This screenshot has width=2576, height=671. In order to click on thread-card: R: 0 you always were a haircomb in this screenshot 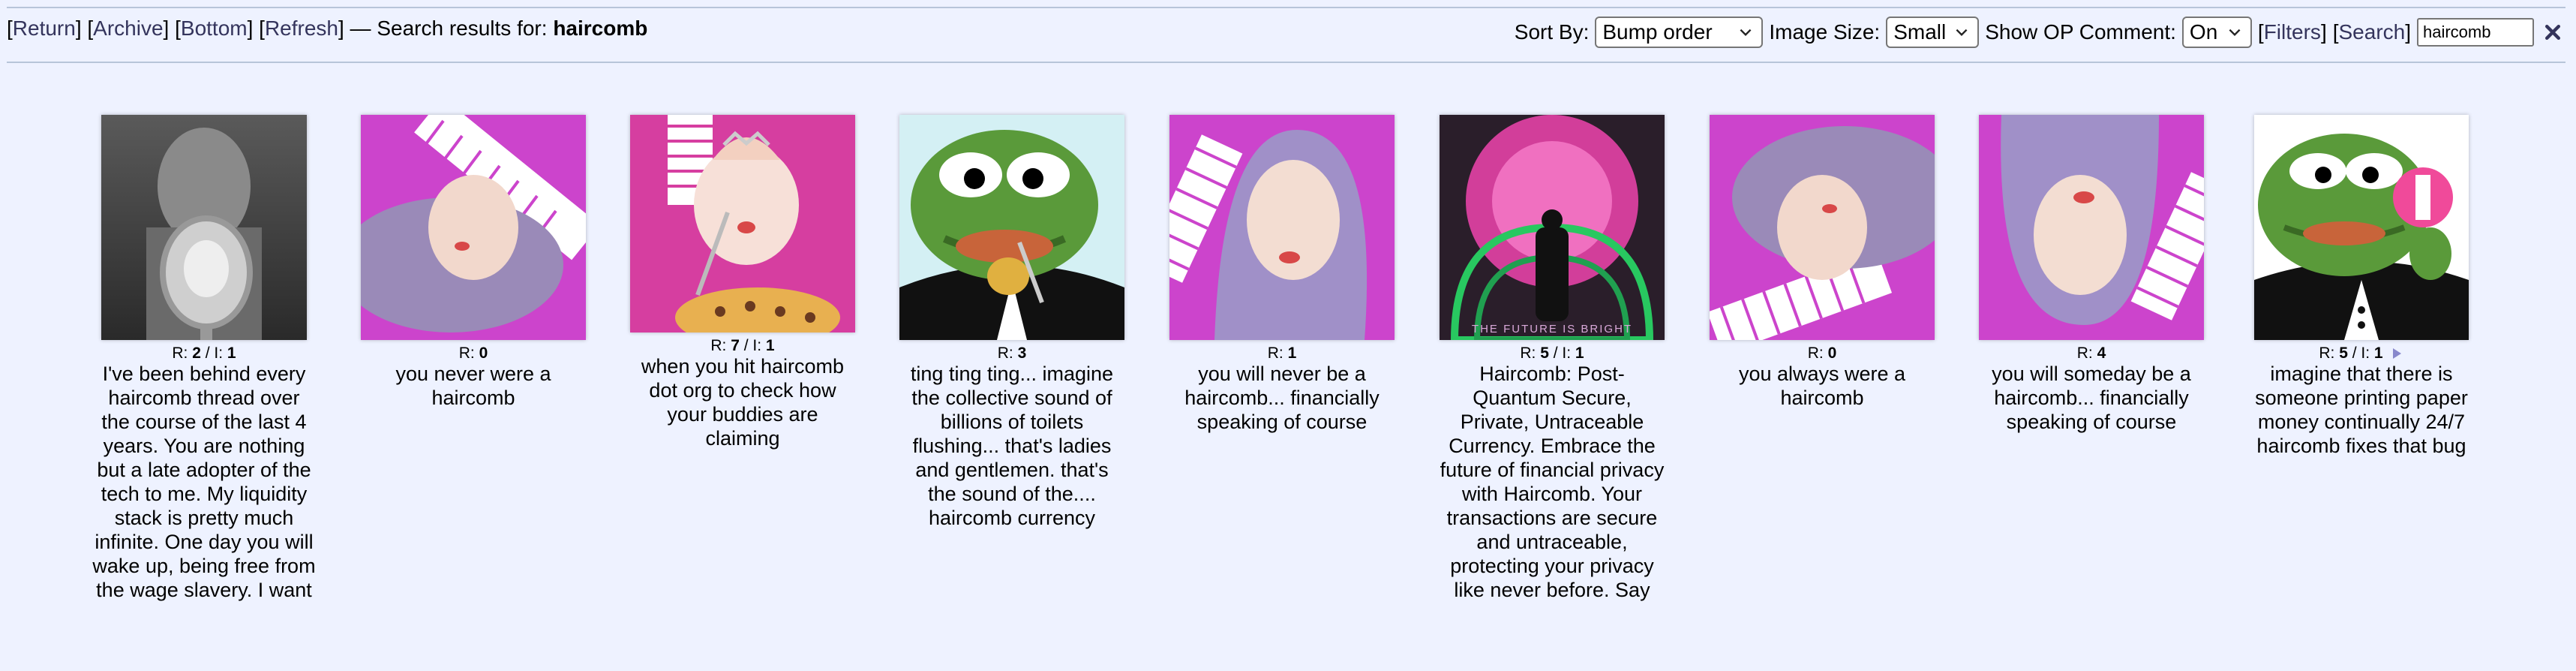, I will do `click(1822, 262)`.